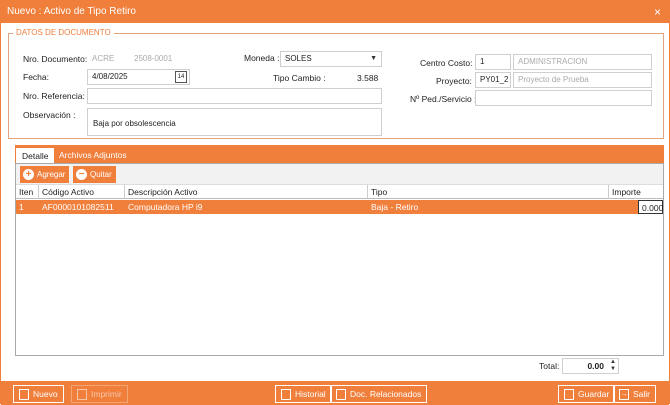 Image resolution: width=670 pixels, height=405 pixels. What do you see at coordinates (81, 174) in the screenshot?
I see `minus-icon: −` at bounding box center [81, 174].